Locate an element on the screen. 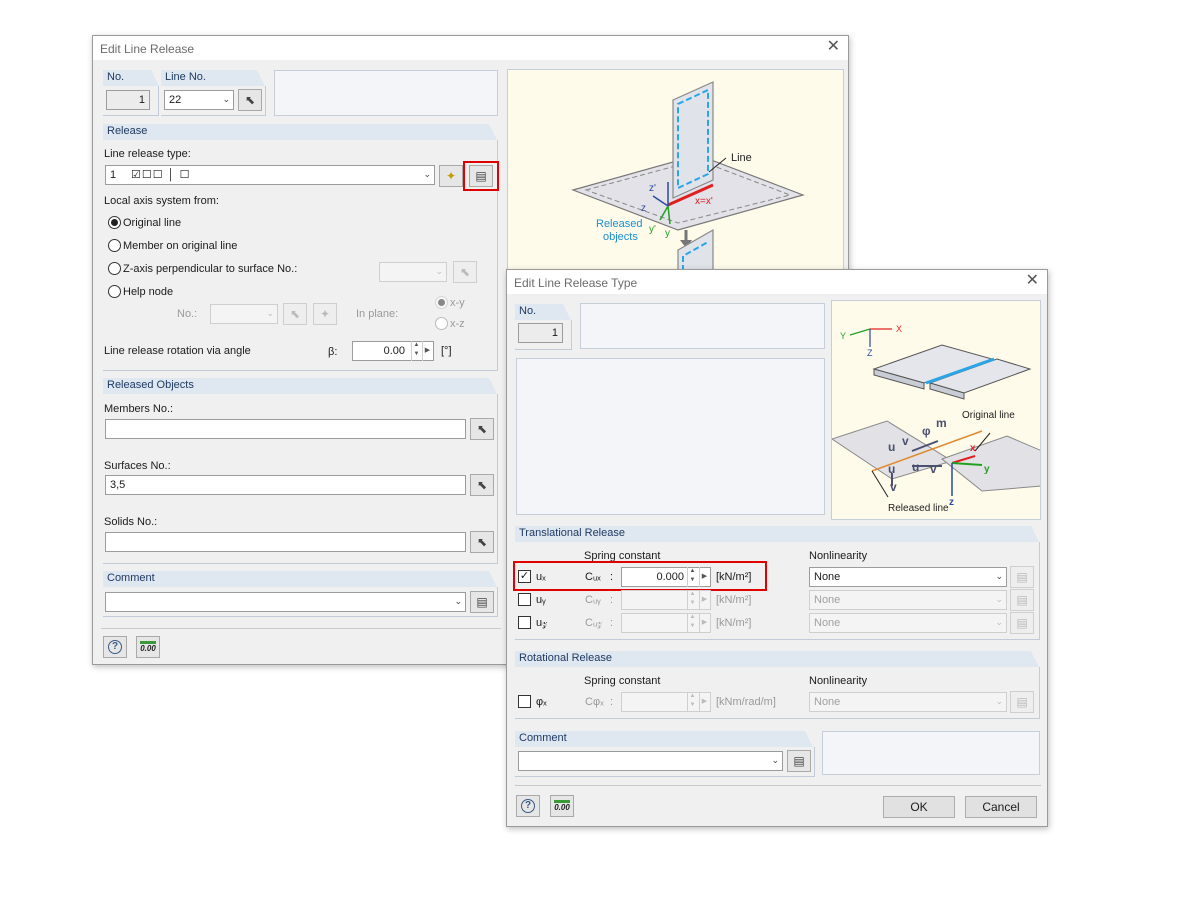 This screenshot has width=1199, height=900. cuz-arrow-button: ▶ is located at coordinates (704, 623).